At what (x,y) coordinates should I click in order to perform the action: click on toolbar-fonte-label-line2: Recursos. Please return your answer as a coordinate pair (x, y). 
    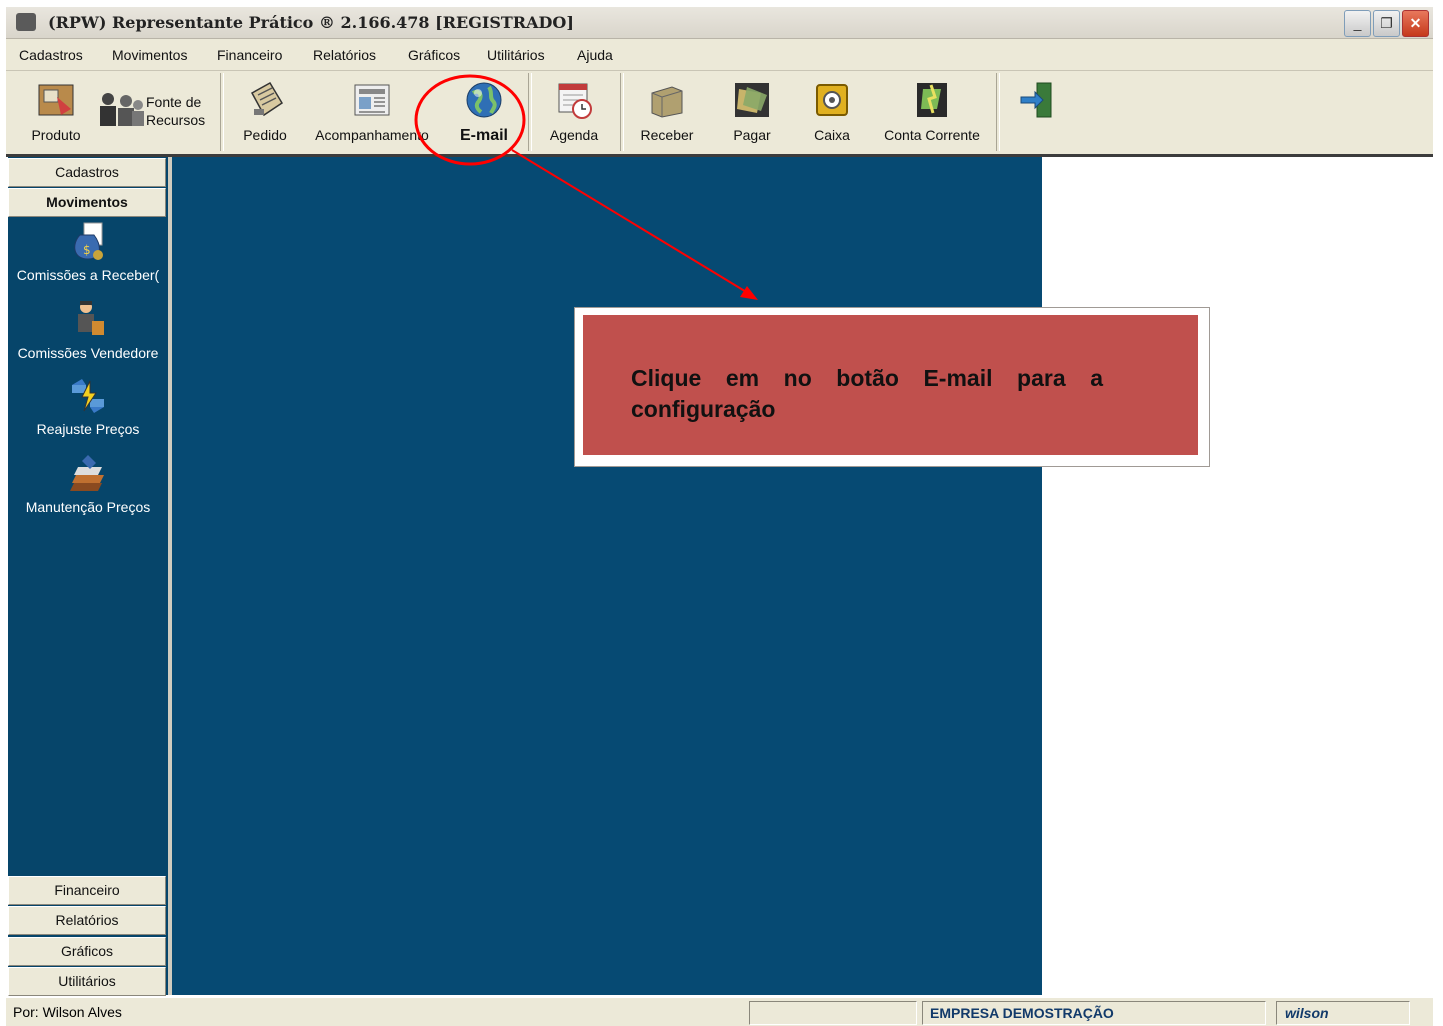
    Looking at the image, I should click on (176, 120).